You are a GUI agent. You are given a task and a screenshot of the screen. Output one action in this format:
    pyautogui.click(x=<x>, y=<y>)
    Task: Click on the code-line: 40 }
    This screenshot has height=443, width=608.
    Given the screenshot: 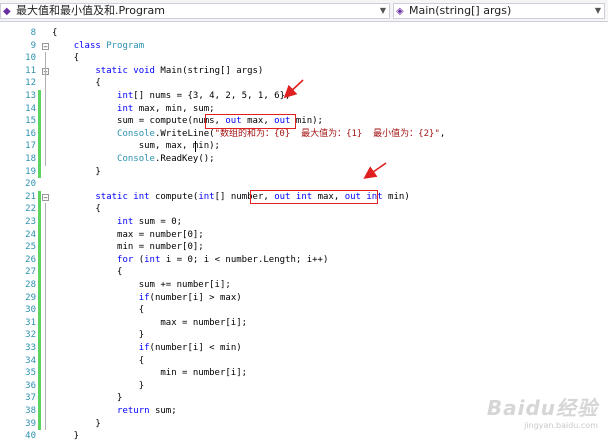 What is the action you would take?
    pyautogui.click(x=304, y=436)
    